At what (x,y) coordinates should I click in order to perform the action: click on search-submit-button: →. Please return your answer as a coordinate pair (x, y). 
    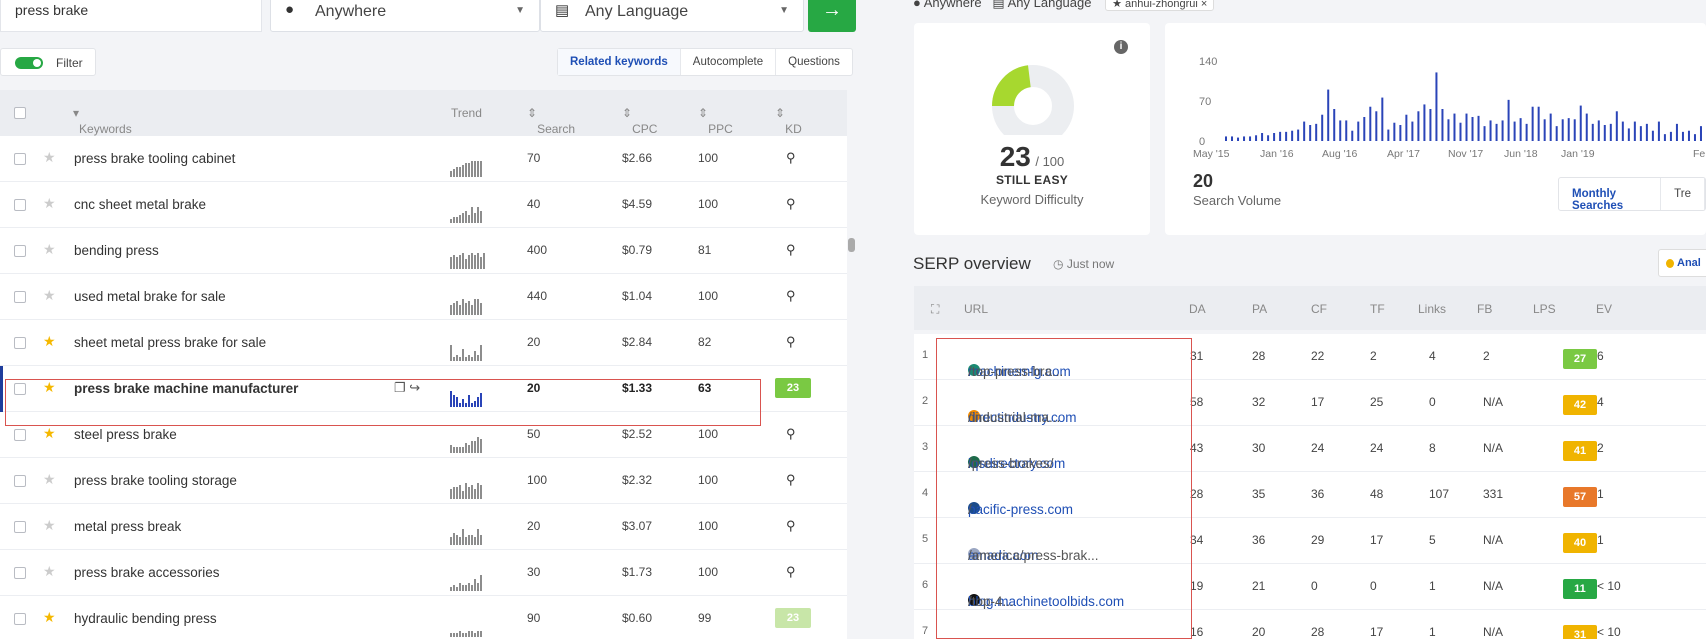
    Looking at the image, I should click on (832, 16).